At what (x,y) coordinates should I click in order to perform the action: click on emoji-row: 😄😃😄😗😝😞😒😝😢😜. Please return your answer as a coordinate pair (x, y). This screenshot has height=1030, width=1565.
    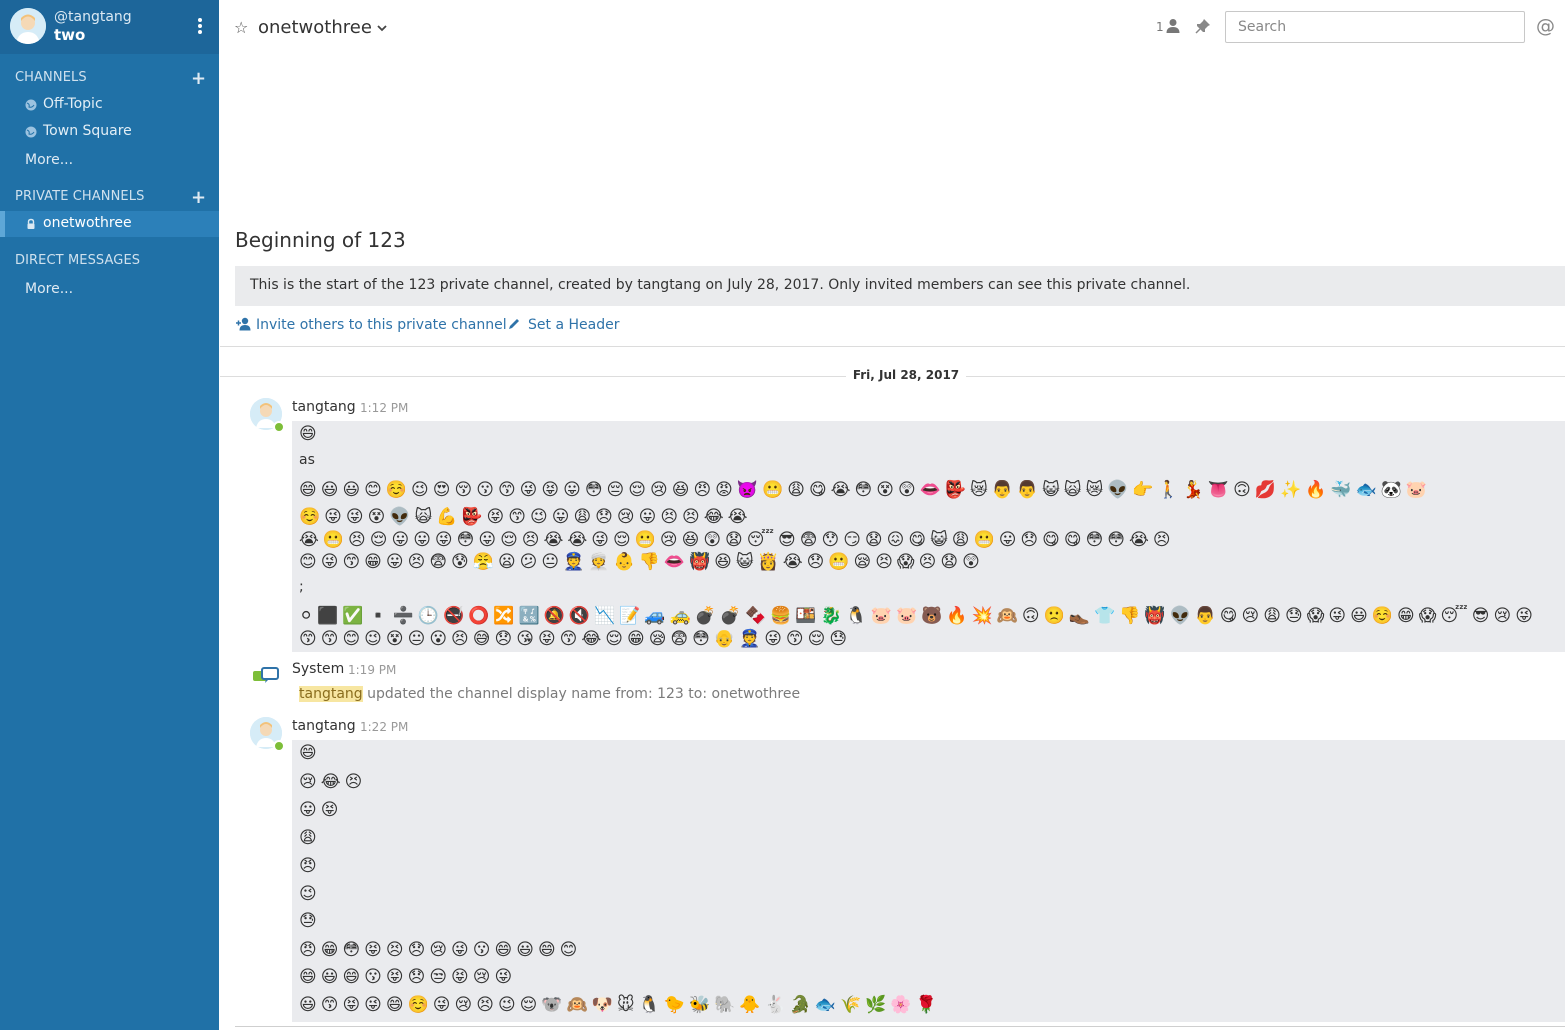
    Looking at the image, I should click on (408, 977).